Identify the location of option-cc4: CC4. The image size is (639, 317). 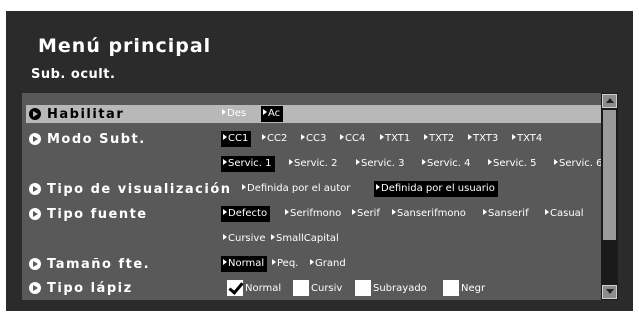
(353, 139).